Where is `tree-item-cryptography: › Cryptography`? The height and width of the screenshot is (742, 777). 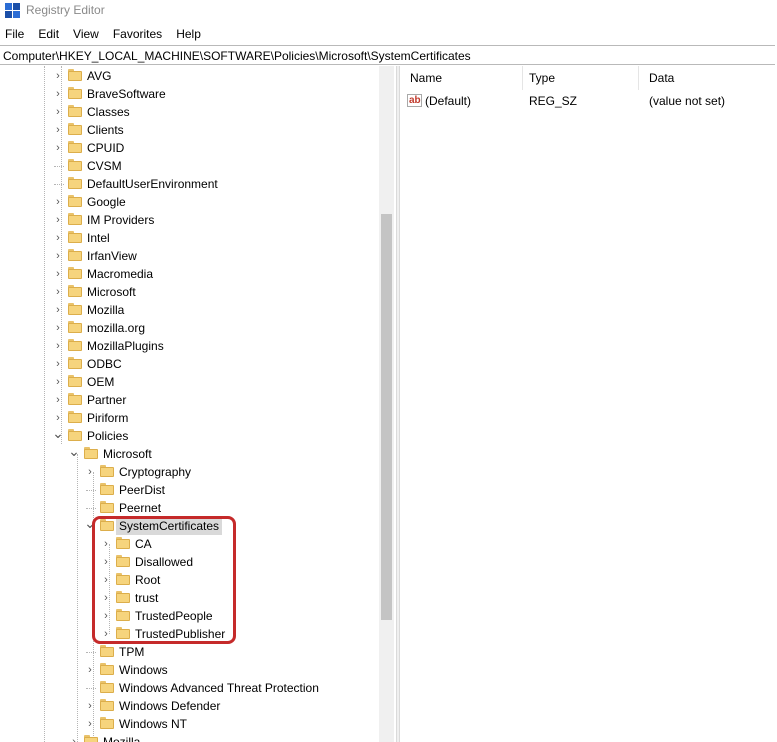
tree-item-cryptography: › Cryptography is located at coordinates (189, 472).